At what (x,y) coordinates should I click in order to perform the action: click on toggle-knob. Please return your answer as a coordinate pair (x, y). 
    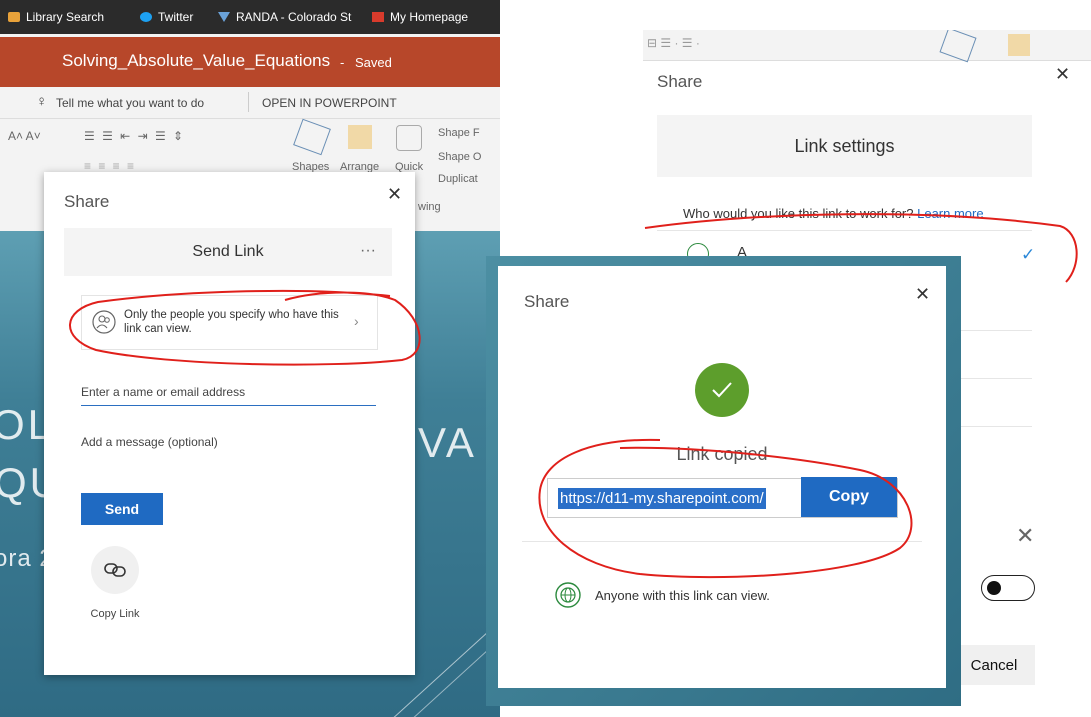
    Looking at the image, I should click on (994, 588).